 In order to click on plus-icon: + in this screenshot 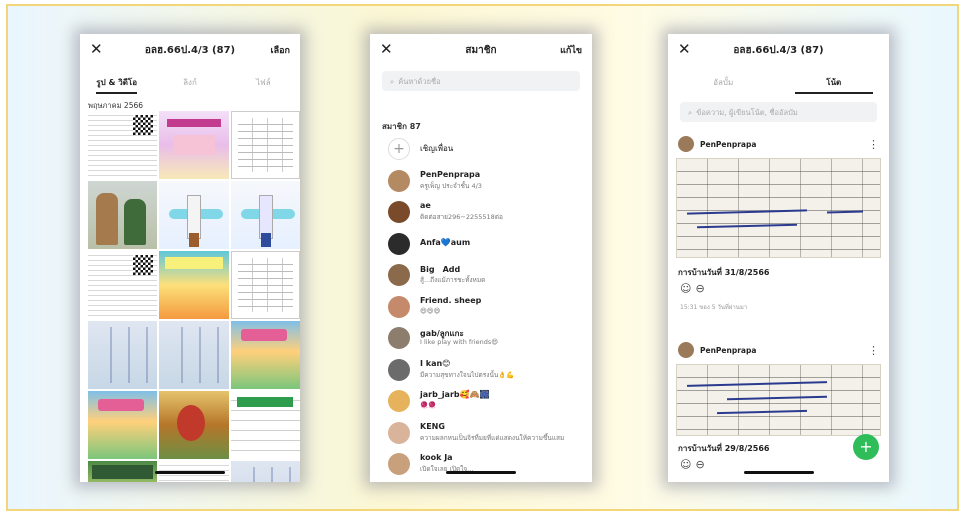, I will do `click(399, 149)`.